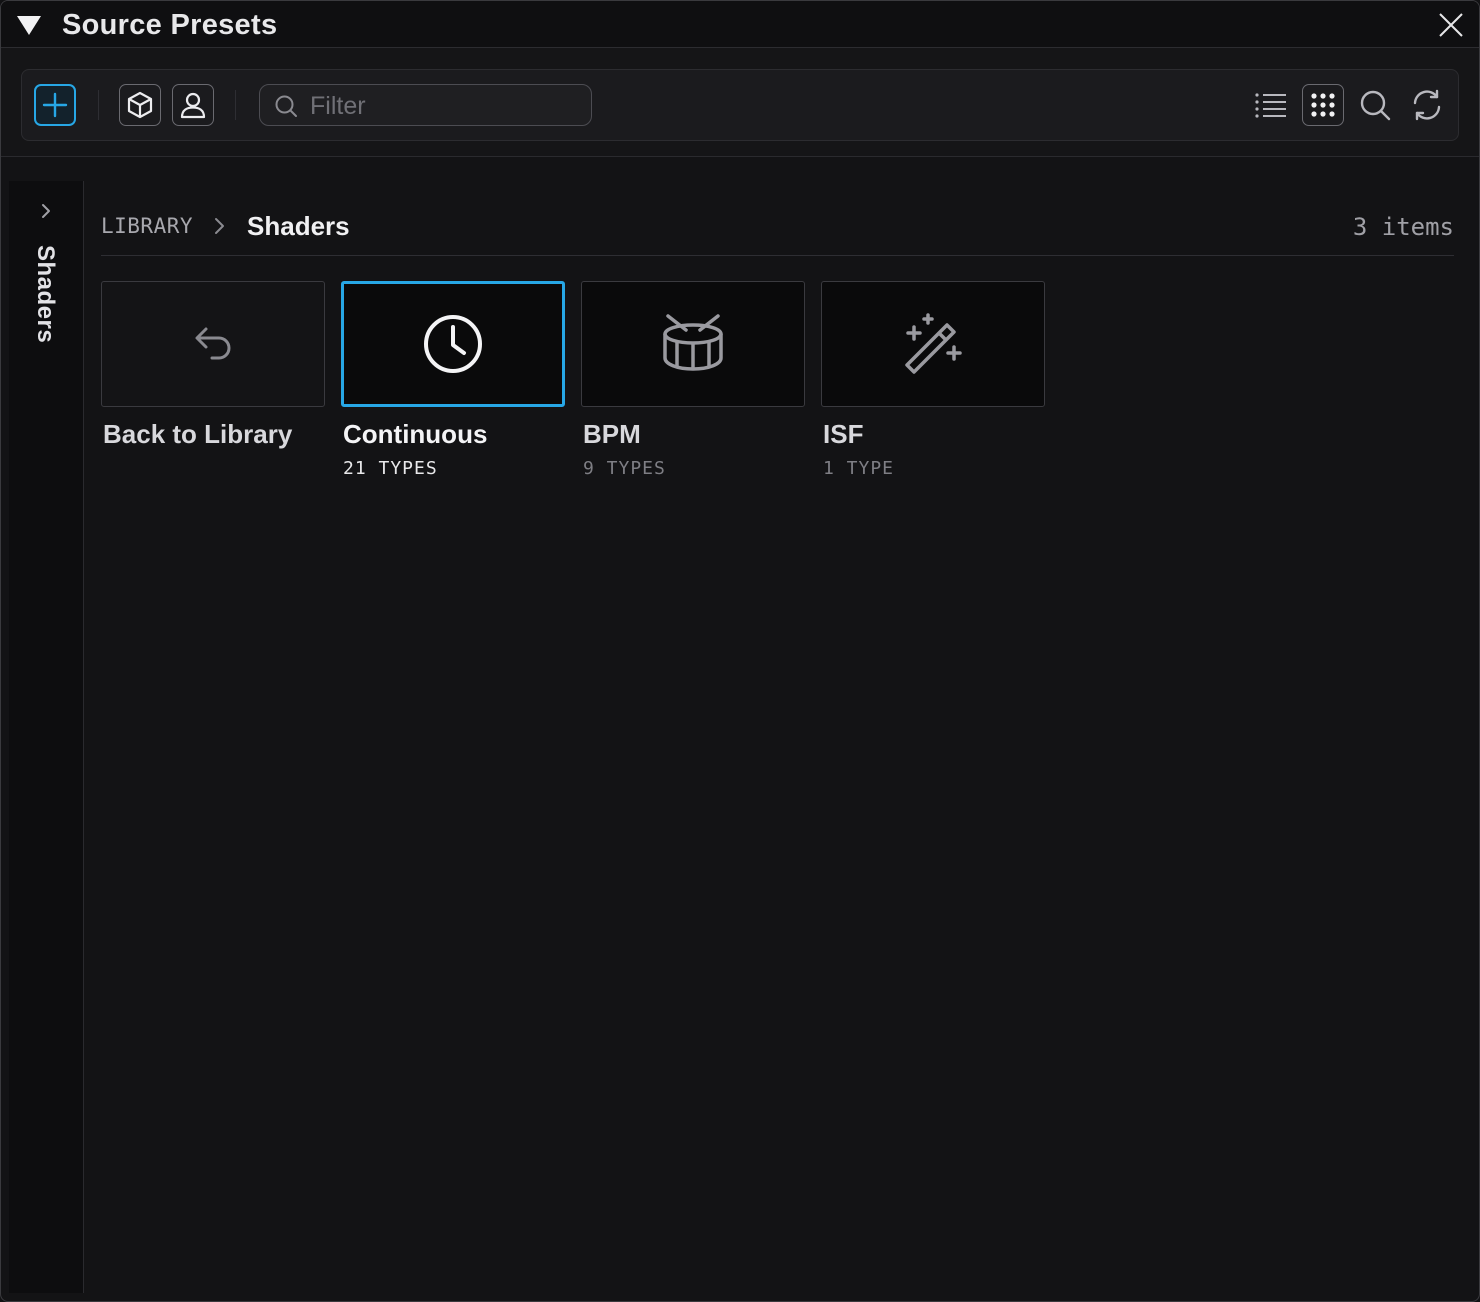 The image size is (1480, 1302). I want to click on tile-back-to-library: Back to Library, so click(213, 365).